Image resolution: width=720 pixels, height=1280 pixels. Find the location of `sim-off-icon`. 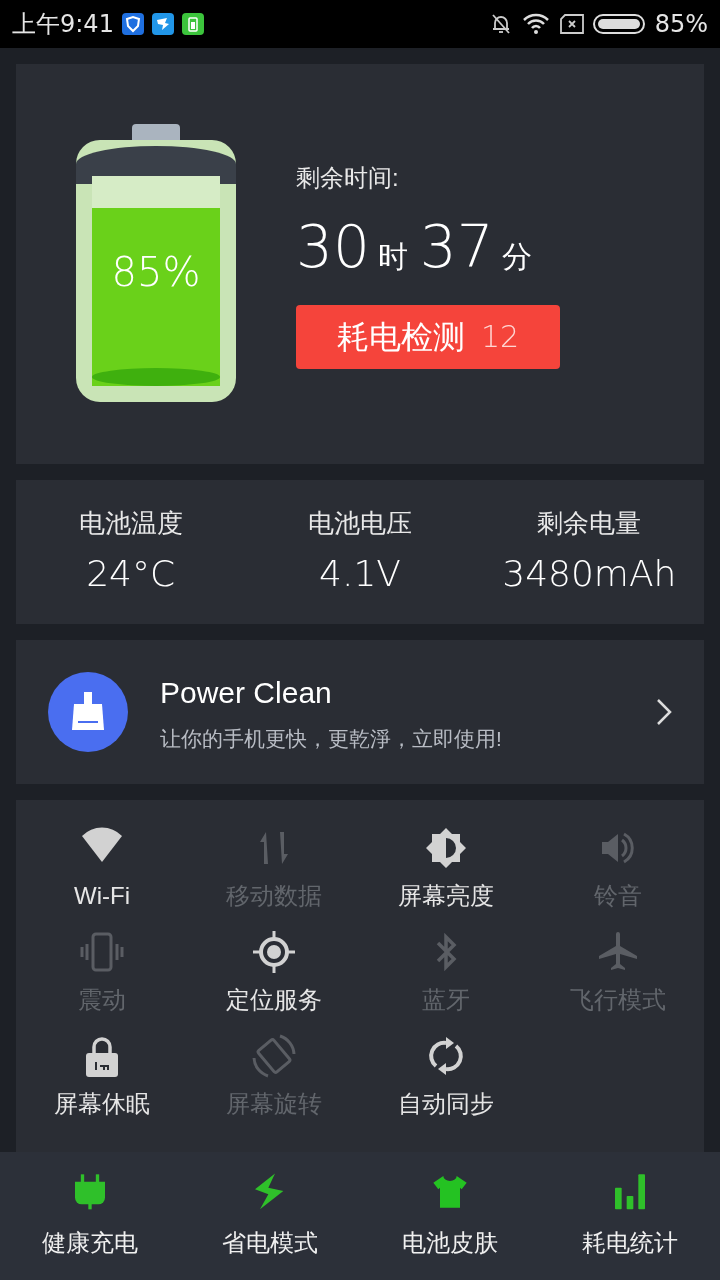

sim-off-icon is located at coordinates (571, 24).